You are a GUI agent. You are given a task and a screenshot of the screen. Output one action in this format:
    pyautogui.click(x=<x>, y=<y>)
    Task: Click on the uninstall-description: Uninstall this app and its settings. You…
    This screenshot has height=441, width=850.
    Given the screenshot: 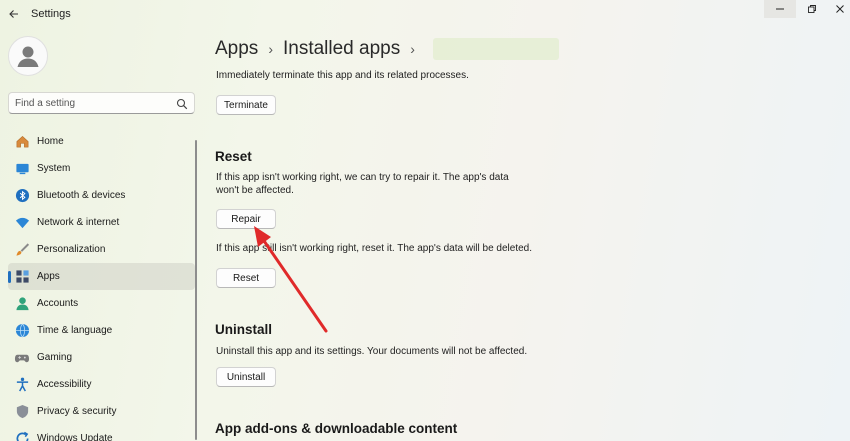 What is the action you would take?
    pyautogui.click(x=372, y=351)
    